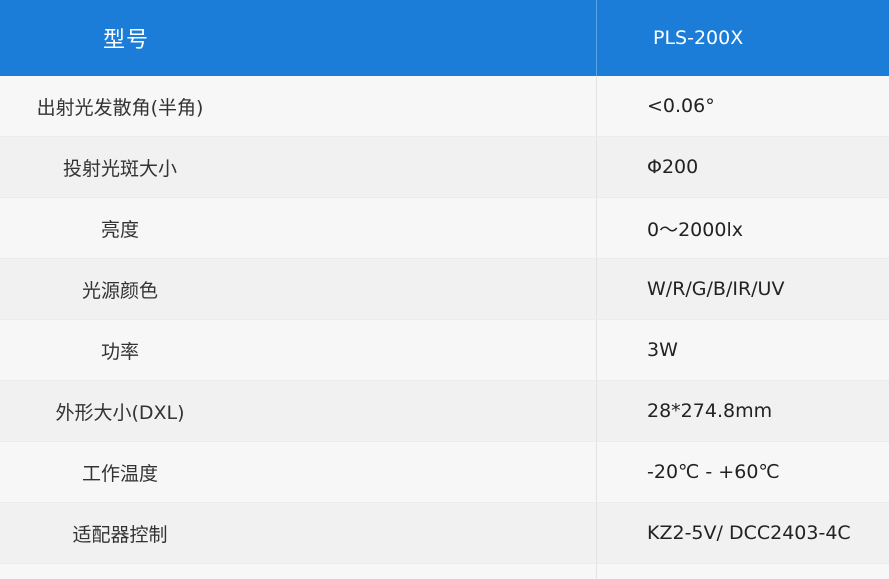 This screenshot has height=579, width=889. Describe the element at coordinates (126, 40) in the screenshot. I see `header-label-model: 型号` at that location.